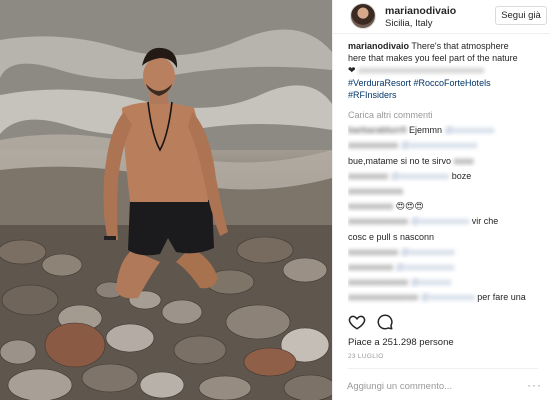 The width and height of the screenshot is (550, 400). What do you see at coordinates (443, 368) in the screenshot?
I see `divider` at bounding box center [443, 368].